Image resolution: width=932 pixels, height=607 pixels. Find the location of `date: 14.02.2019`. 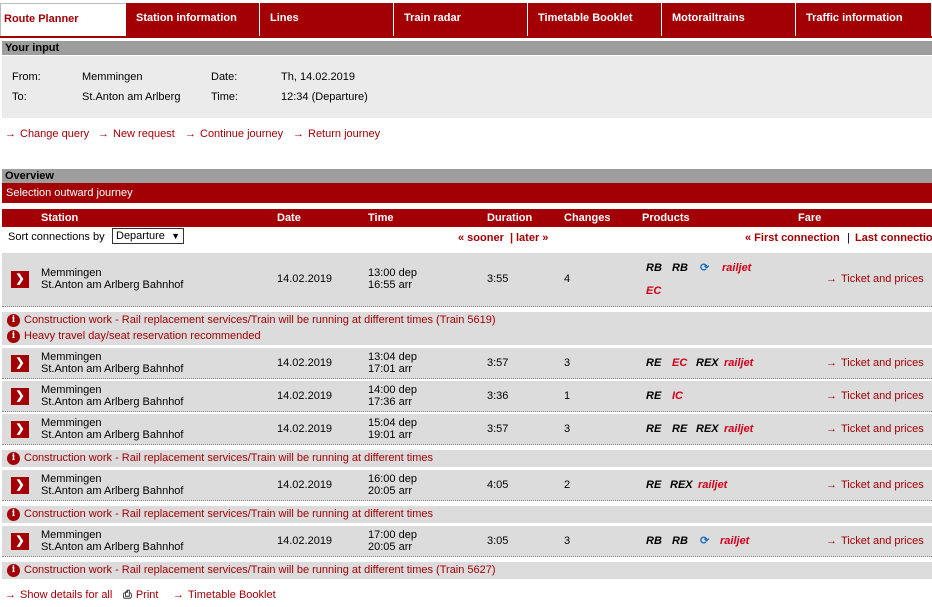

date: 14.02.2019 is located at coordinates (305, 279).